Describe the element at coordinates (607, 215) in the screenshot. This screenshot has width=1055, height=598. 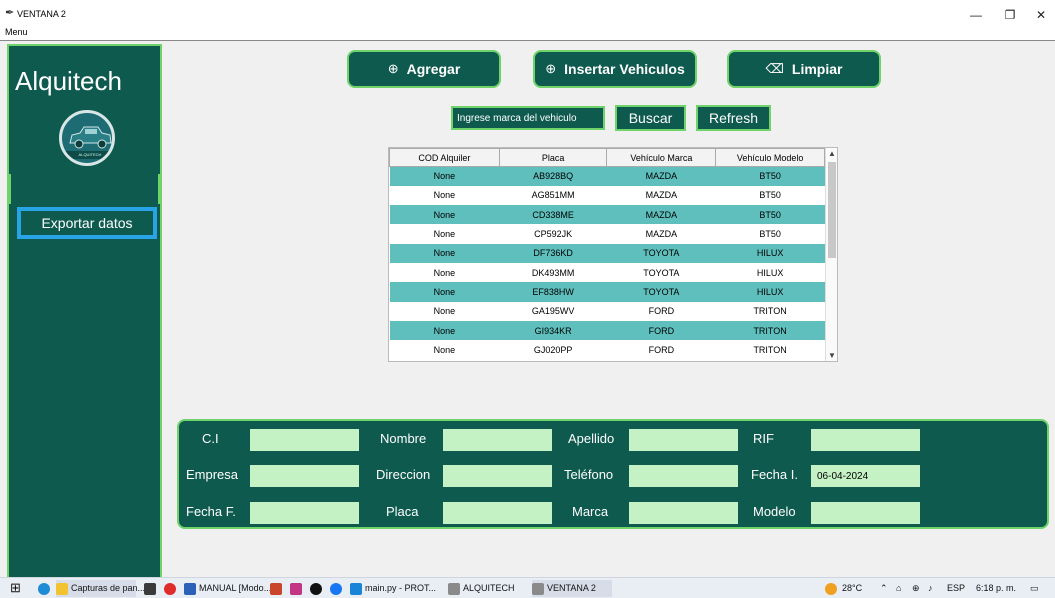
I see `table-row: None CD338ME MAZDA BT50` at that location.